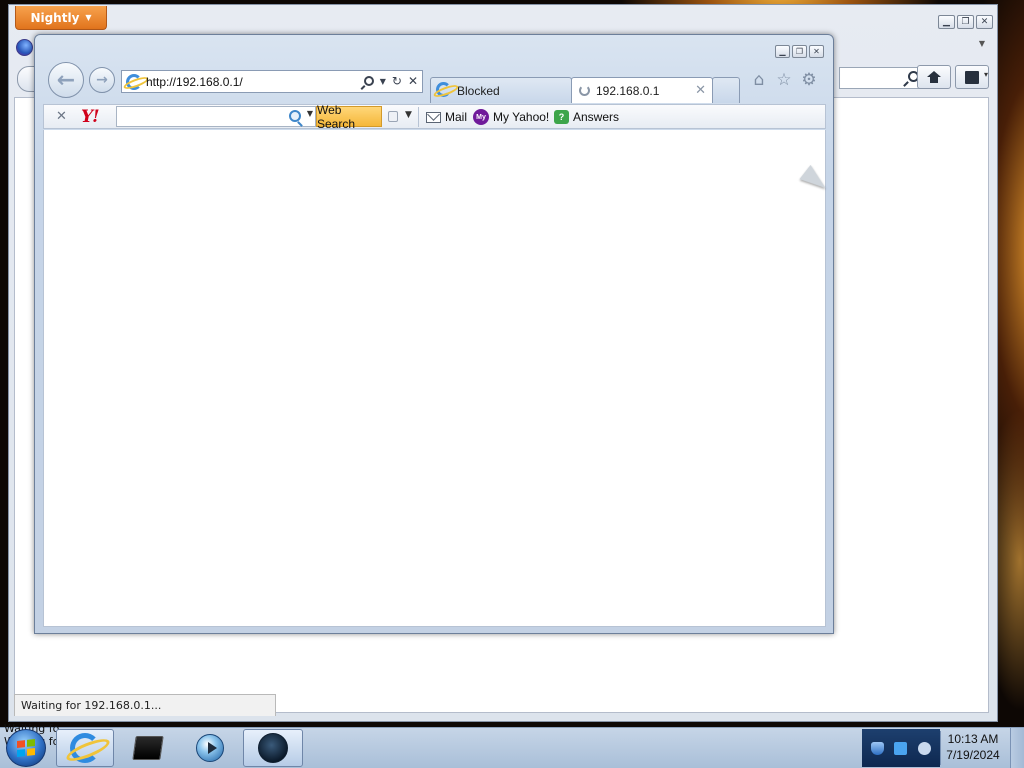 The height and width of the screenshot is (768, 1024). Describe the element at coordinates (456, 117) in the screenshot. I see `link-label: Mail` at that location.